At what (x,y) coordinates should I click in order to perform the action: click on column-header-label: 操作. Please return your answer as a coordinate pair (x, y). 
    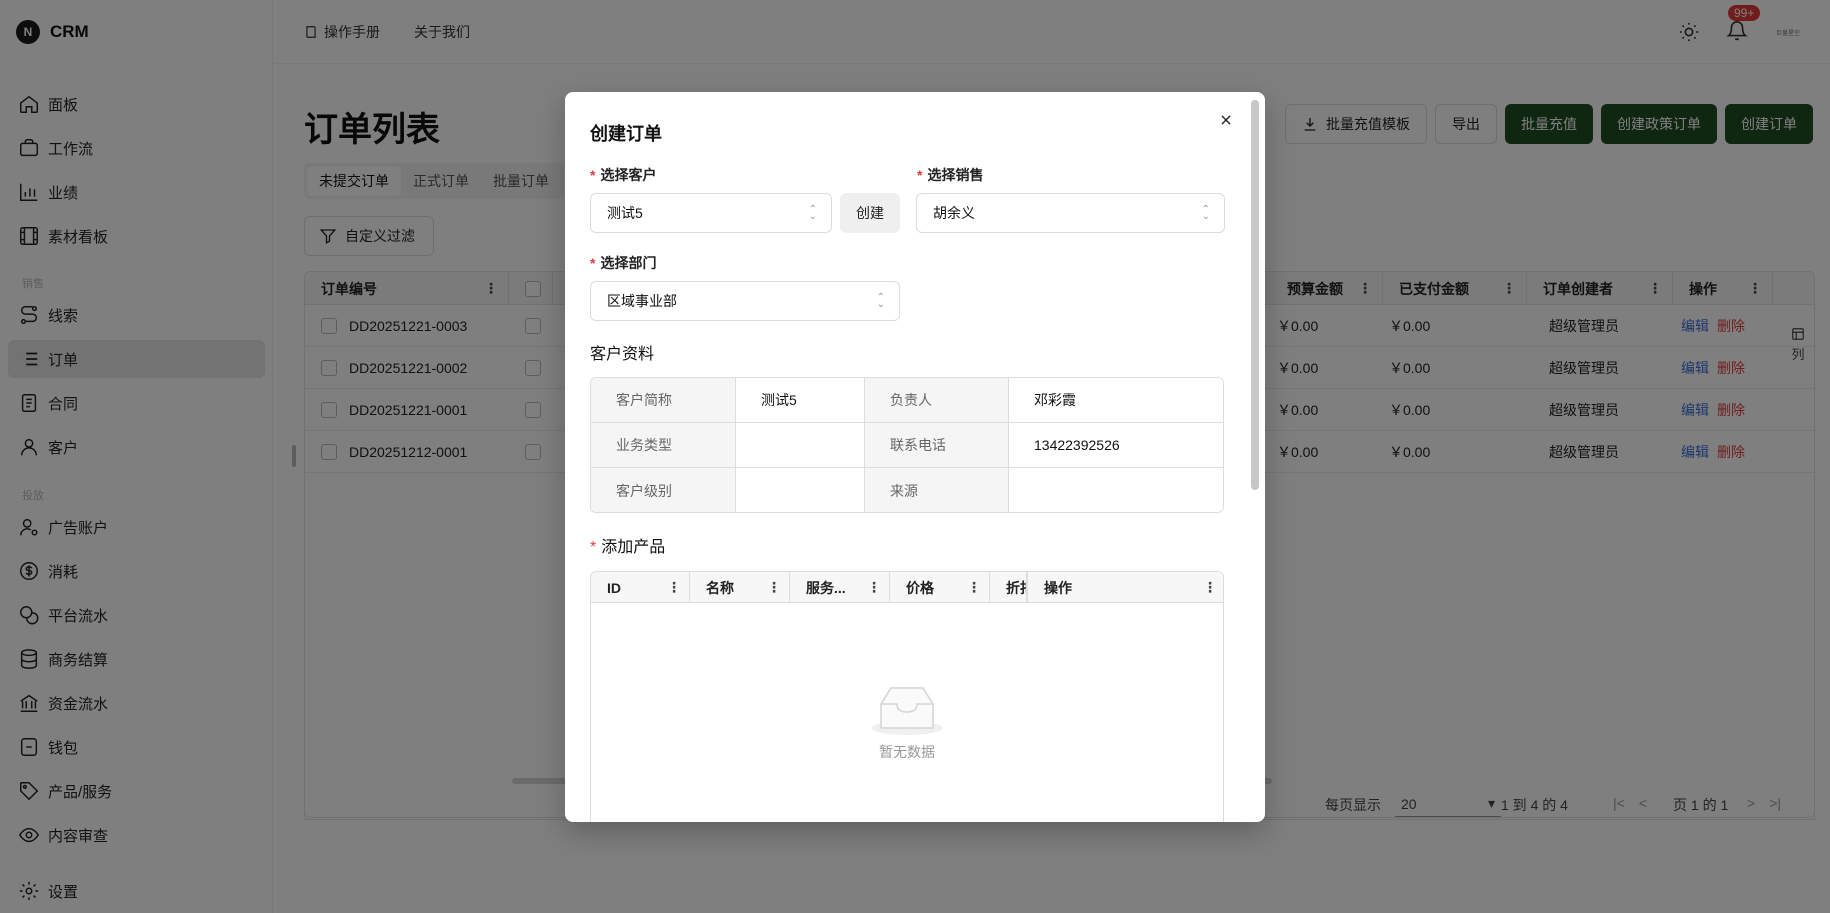
    Looking at the image, I should click on (1058, 587).